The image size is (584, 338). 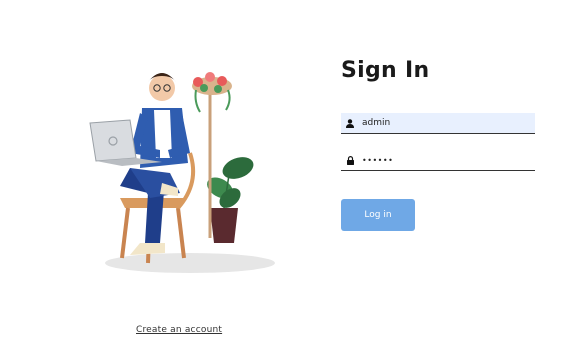 What do you see at coordinates (385, 70) in the screenshot?
I see `page-title: Sign In` at bounding box center [385, 70].